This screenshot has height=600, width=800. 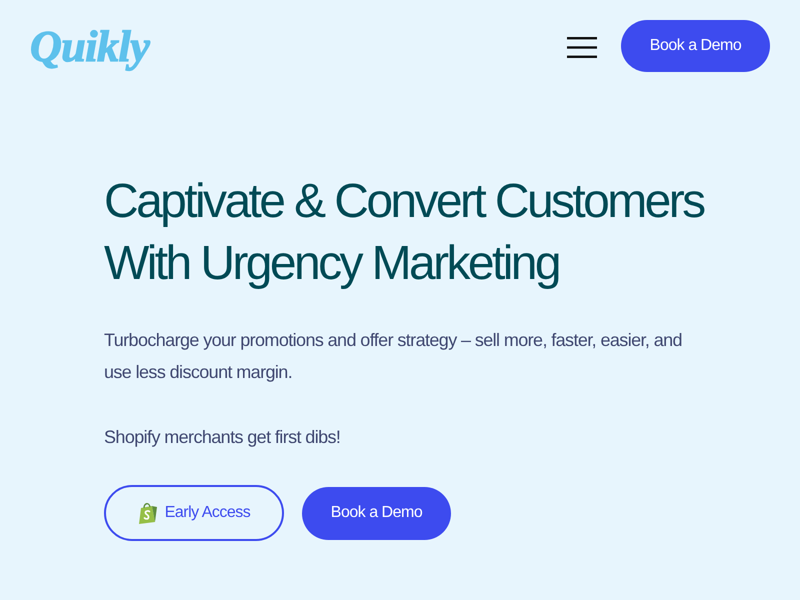 I want to click on early-access-button: Early Access, so click(x=194, y=513).